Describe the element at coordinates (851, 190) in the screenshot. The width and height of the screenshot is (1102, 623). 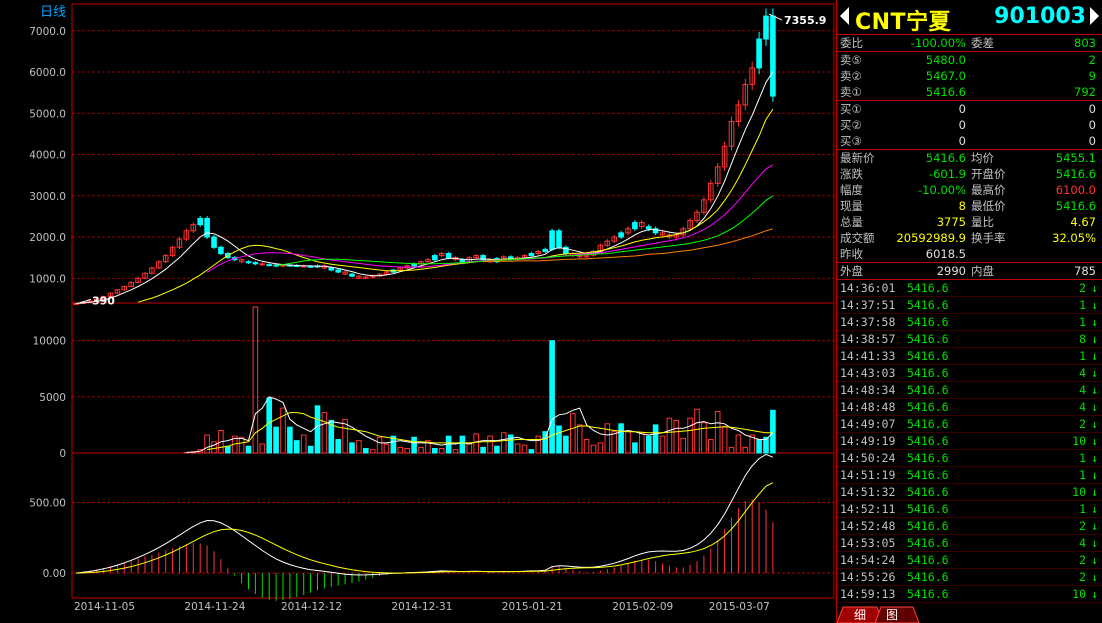
I see `stat-label: 幅度` at that location.